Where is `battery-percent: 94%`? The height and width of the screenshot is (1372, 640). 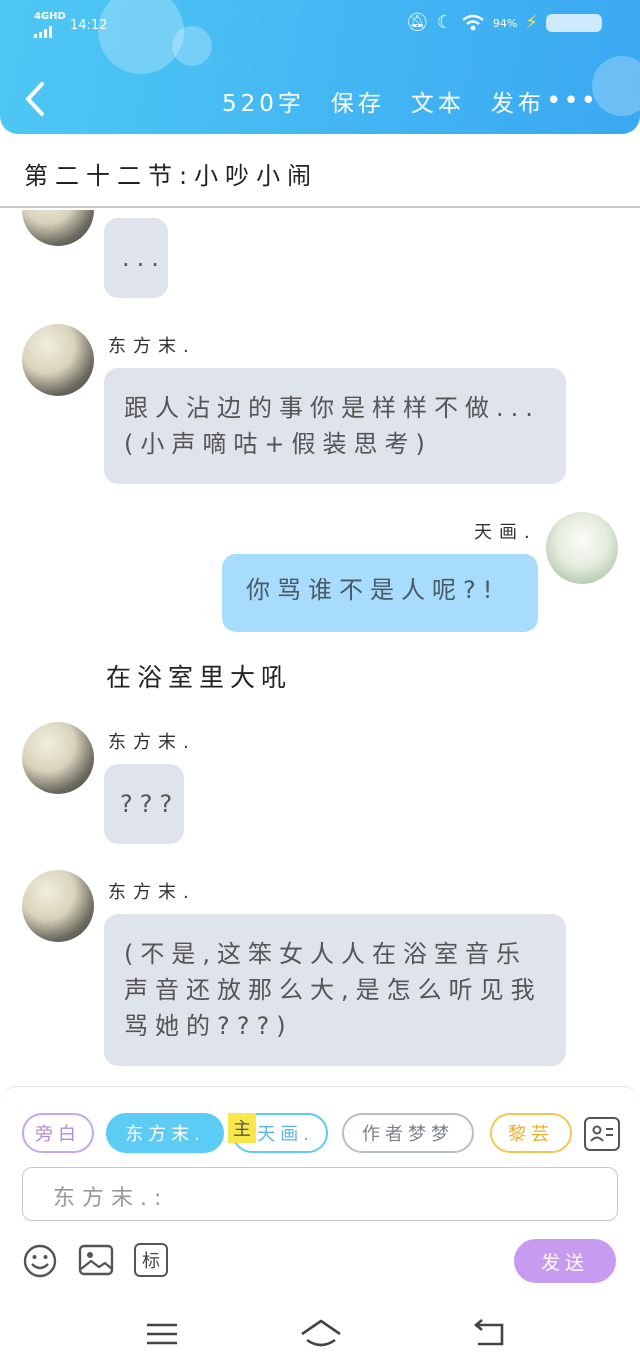 battery-percent: 94% is located at coordinates (505, 23).